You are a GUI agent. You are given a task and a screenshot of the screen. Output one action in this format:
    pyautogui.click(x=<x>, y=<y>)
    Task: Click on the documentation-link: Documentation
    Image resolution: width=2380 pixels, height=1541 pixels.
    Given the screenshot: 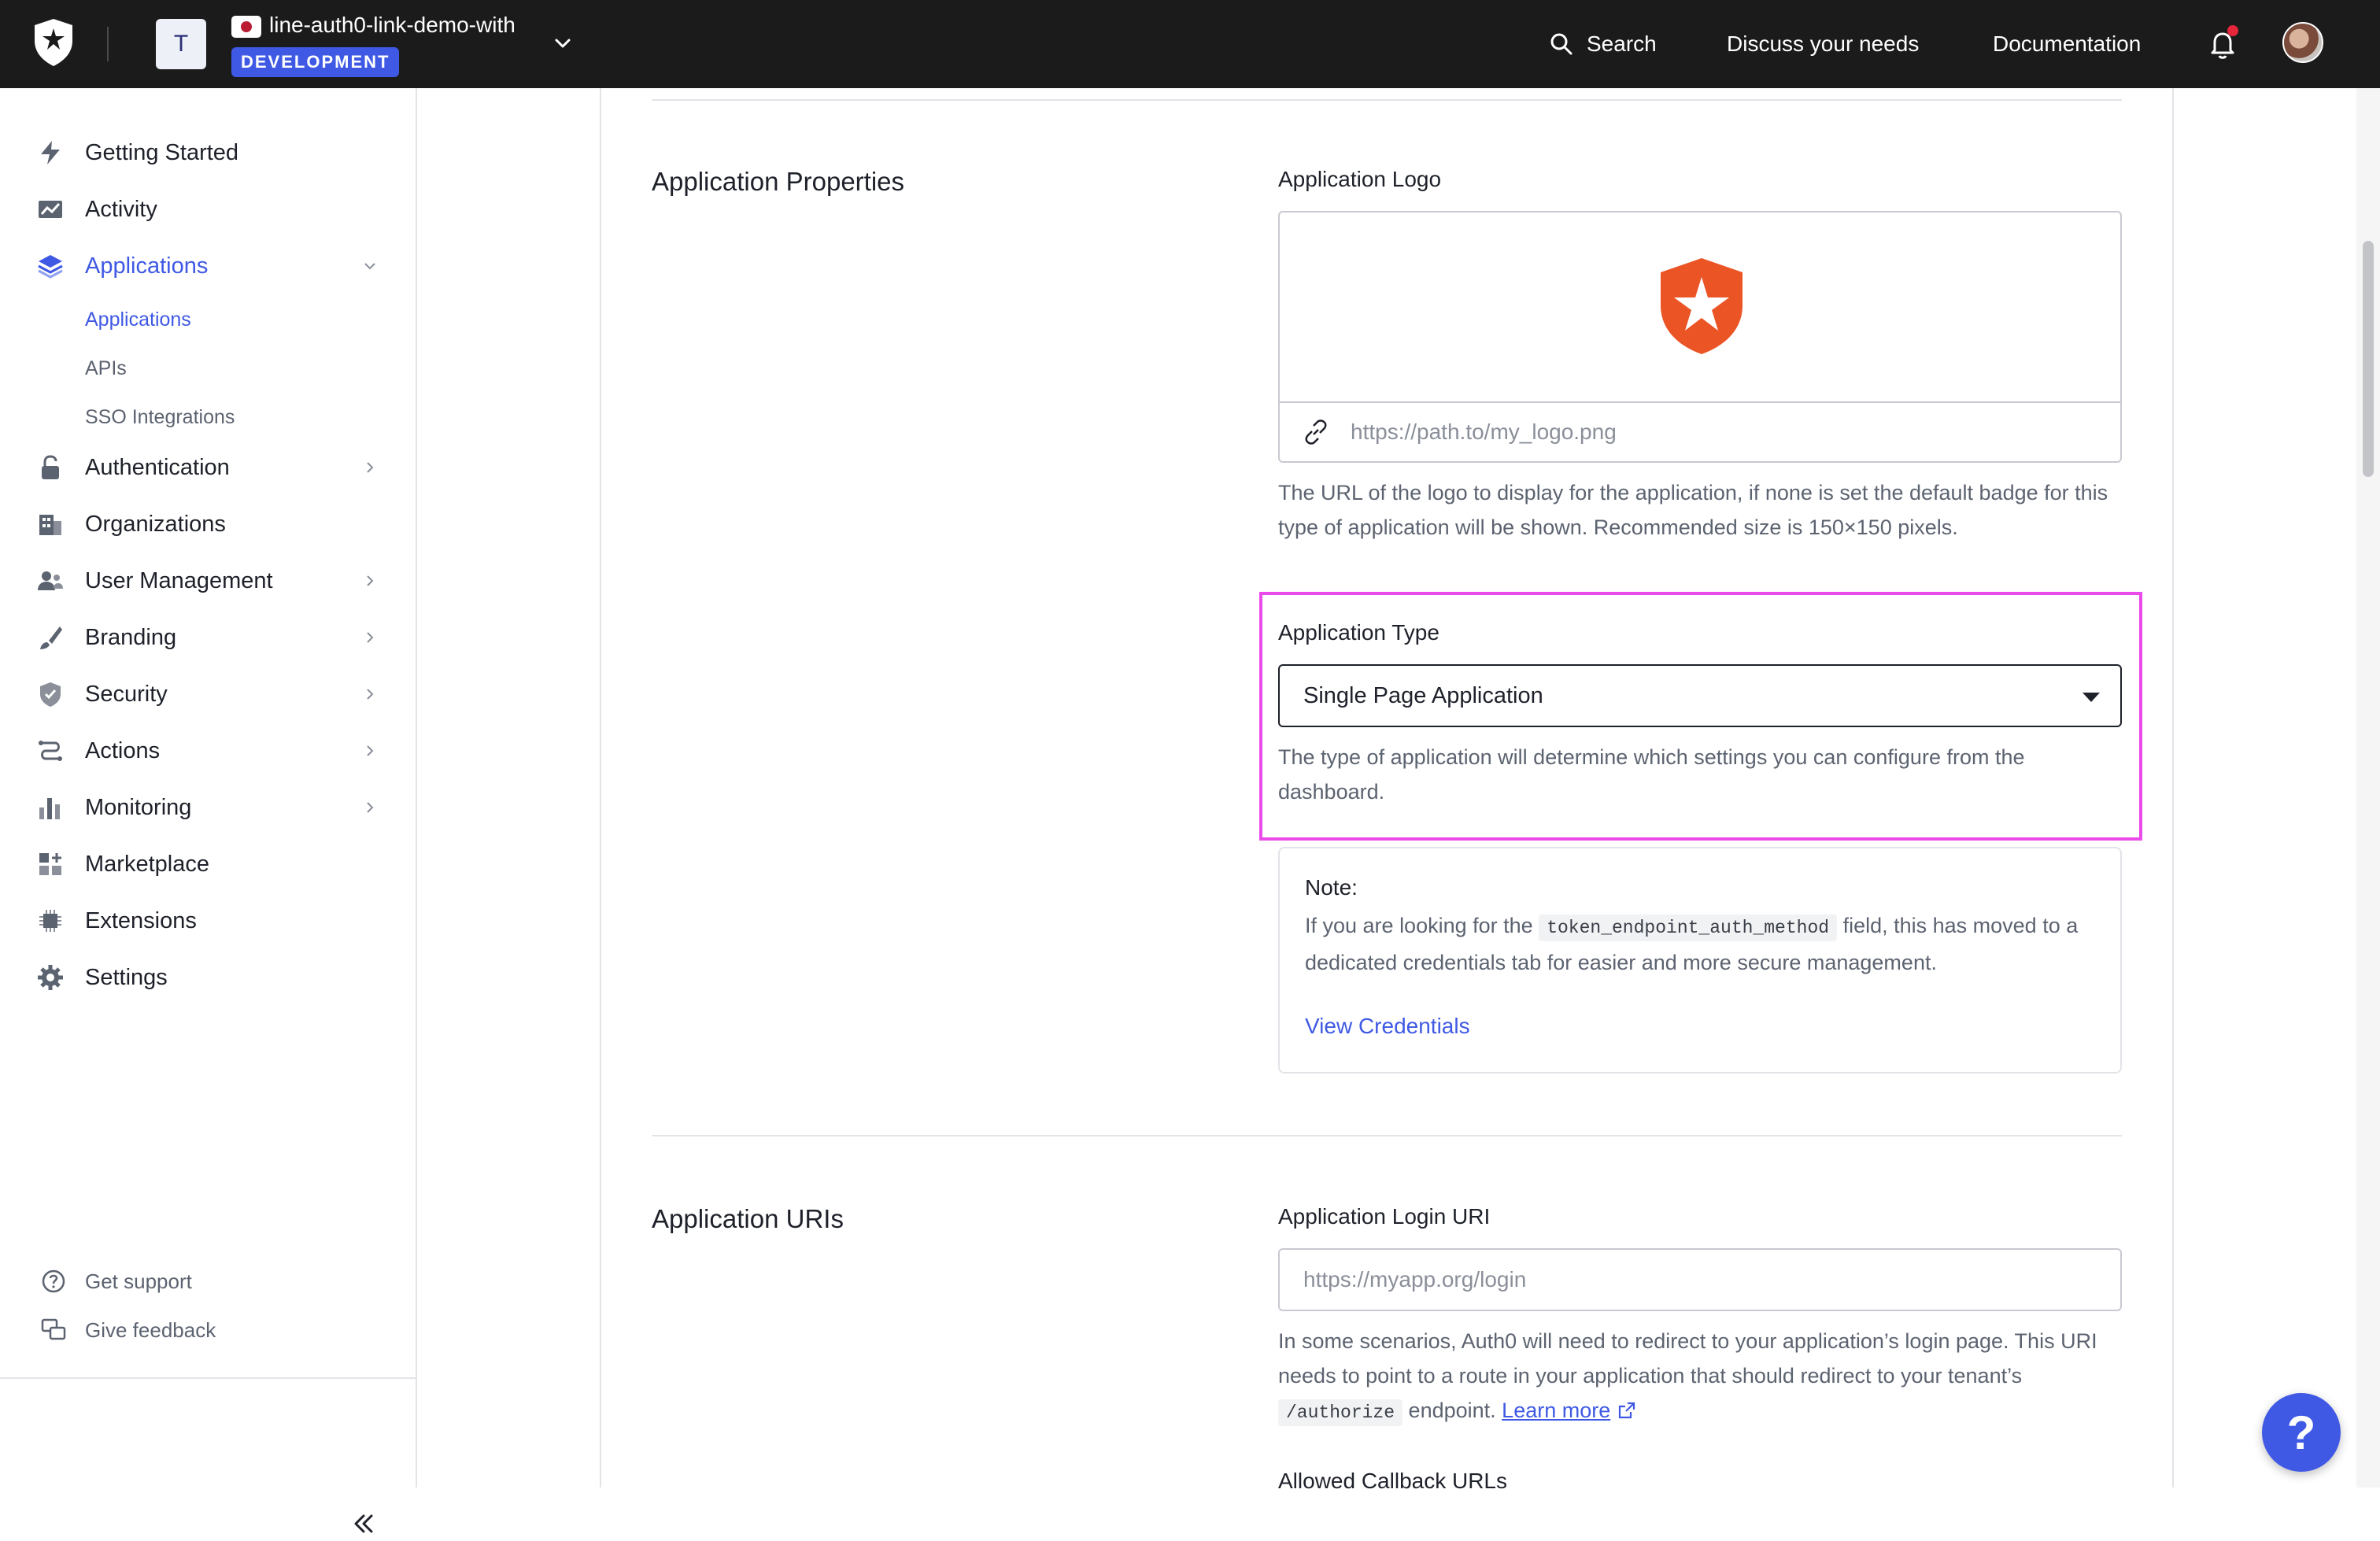 What is the action you would take?
    pyautogui.click(x=2067, y=44)
    